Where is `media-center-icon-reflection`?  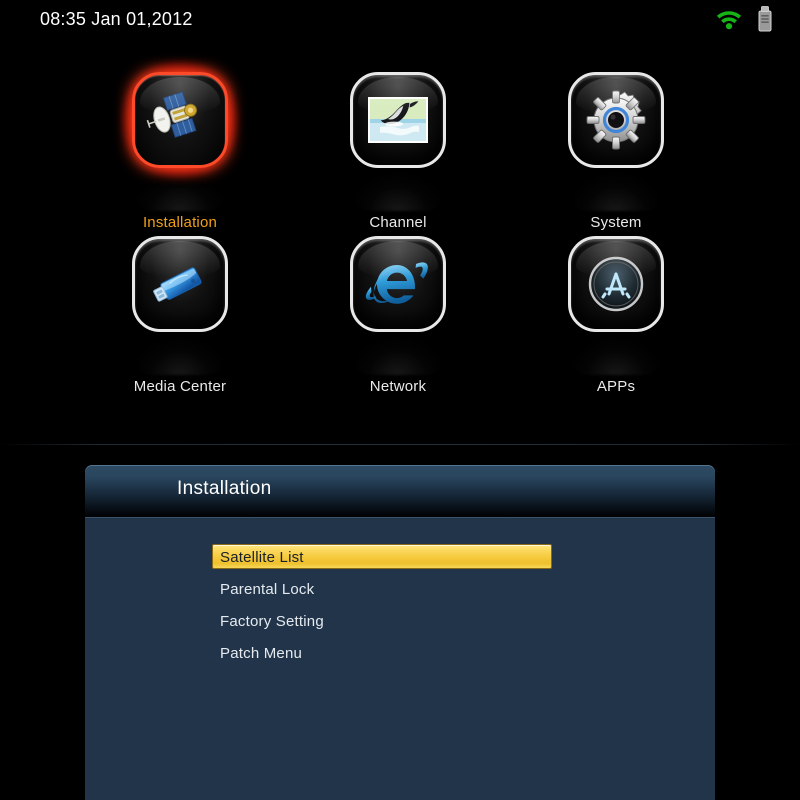
media-center-icon-reflection is located at coordinates (180, 355).